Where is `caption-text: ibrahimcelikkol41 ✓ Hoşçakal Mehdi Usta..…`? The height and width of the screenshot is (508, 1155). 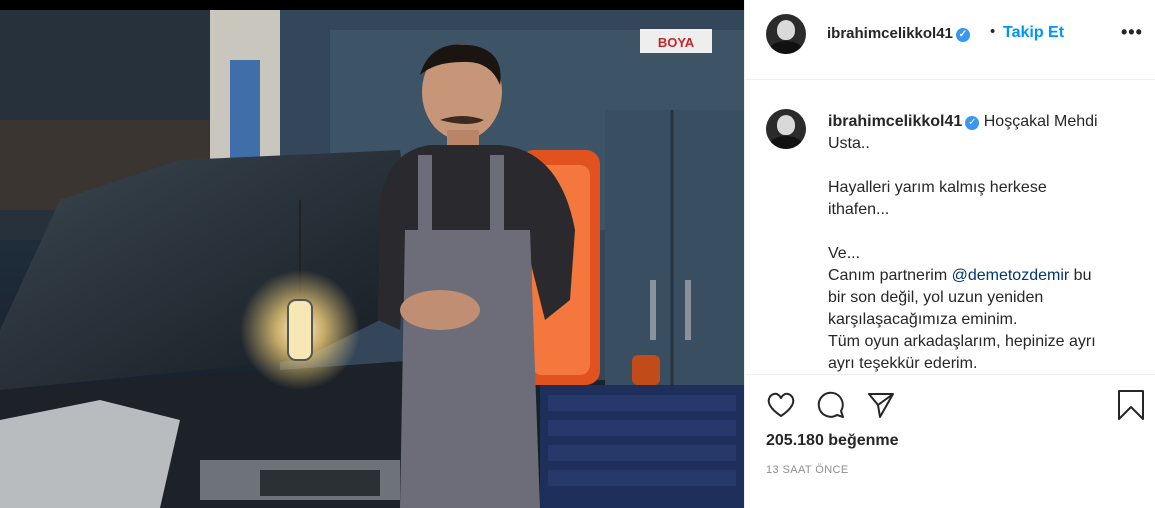
caption-text: ibrahimcelikkol41 ✓ Hoşçakal Mehdi Usta..… is located at coordinates (978, 242).